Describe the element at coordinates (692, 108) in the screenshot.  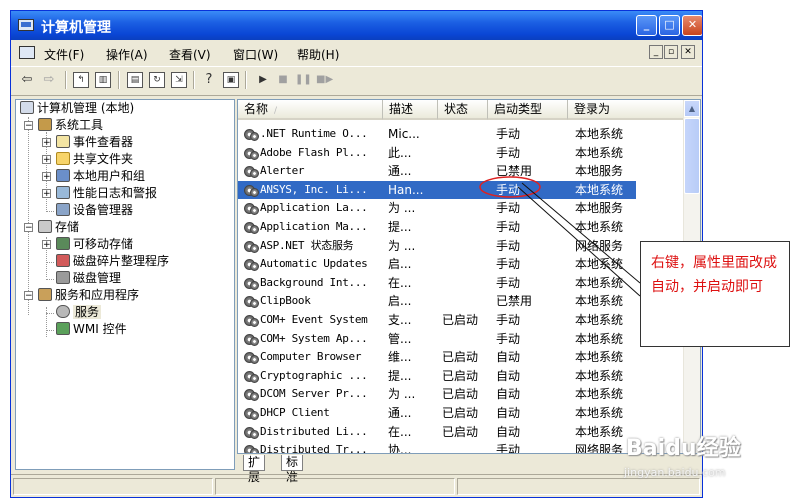
I see `scroll-up-button: ▲` at that location.